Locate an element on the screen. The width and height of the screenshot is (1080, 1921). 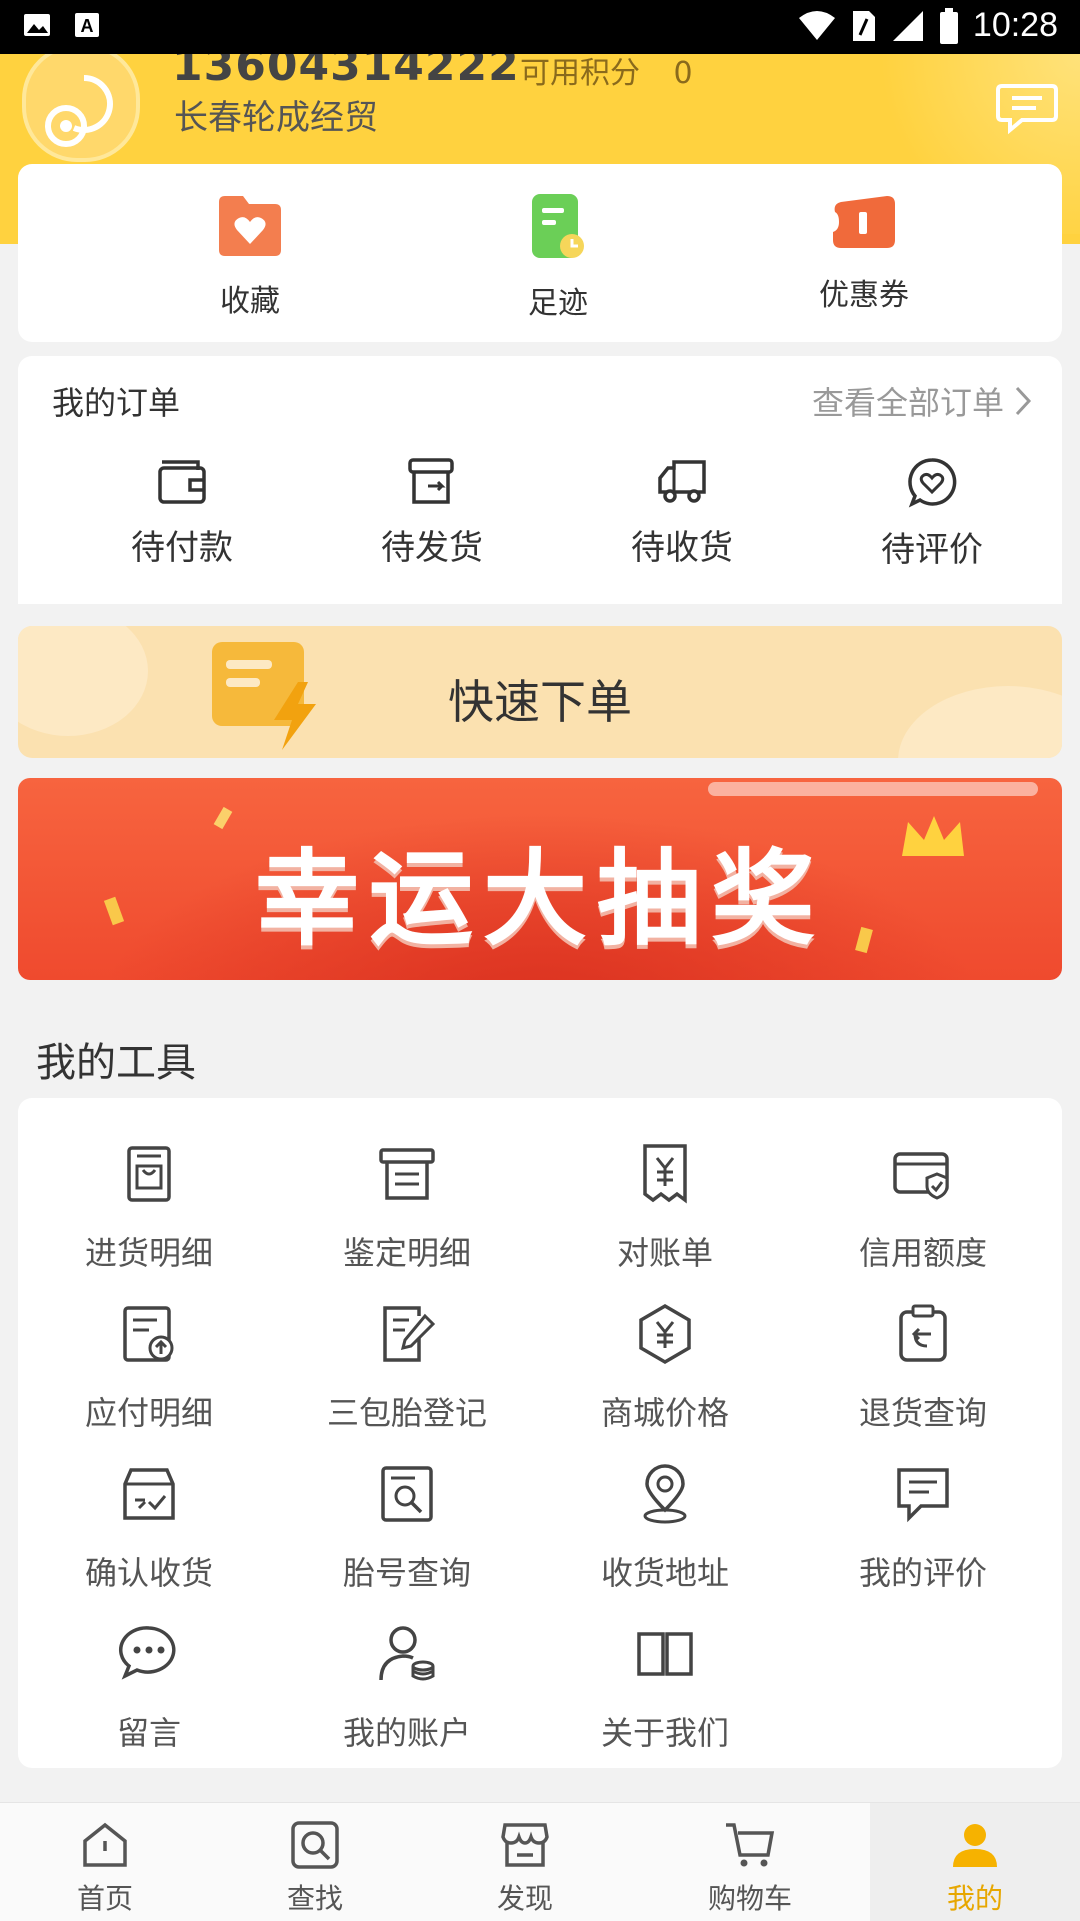
tool-label: 退货查询 is located at coordinates (922, 1413).